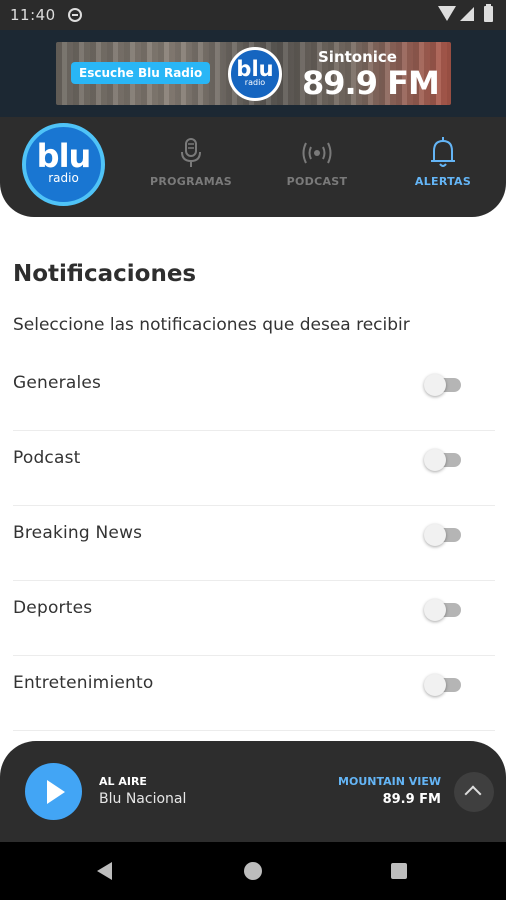 This screenshot has width=506, height=900. I want to click on play-button, so click(53, 791).